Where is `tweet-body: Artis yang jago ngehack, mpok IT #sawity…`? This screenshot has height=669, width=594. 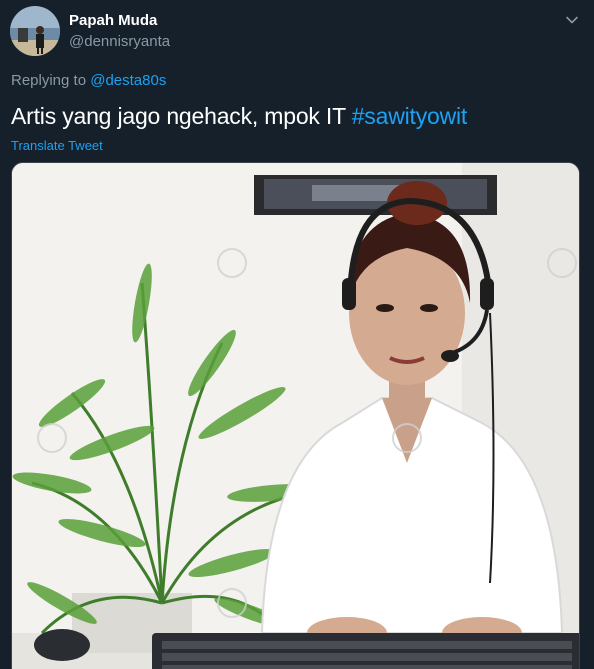
tweet-body: Artis yang jago ngehack, mpok IT #sawity… is located at coordinates (239, 116).